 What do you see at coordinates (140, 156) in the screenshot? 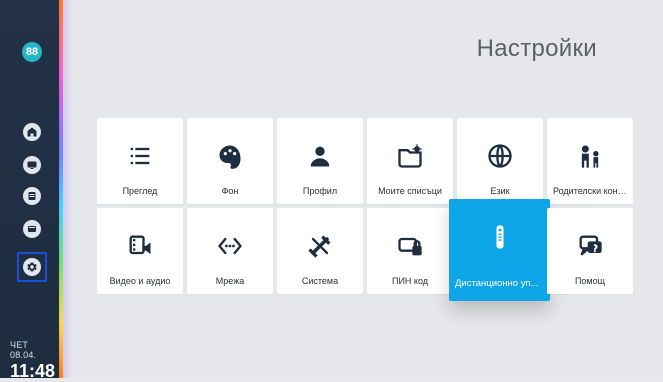
I see `list-icon` at bounding box center [140, 156].